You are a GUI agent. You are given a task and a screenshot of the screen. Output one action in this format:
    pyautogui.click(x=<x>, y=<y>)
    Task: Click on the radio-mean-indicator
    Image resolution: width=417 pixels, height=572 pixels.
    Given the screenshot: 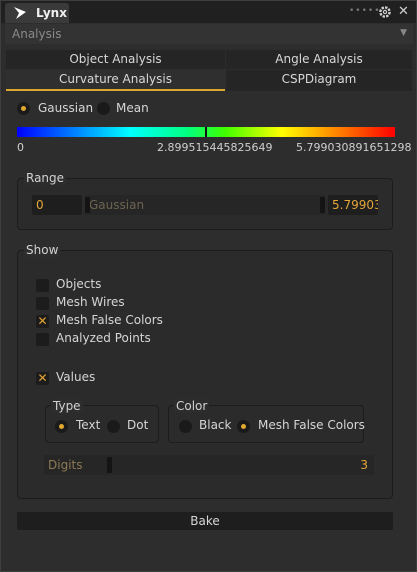 What is the action you would take?
    pyautogui.click(x=103, y=108)
    